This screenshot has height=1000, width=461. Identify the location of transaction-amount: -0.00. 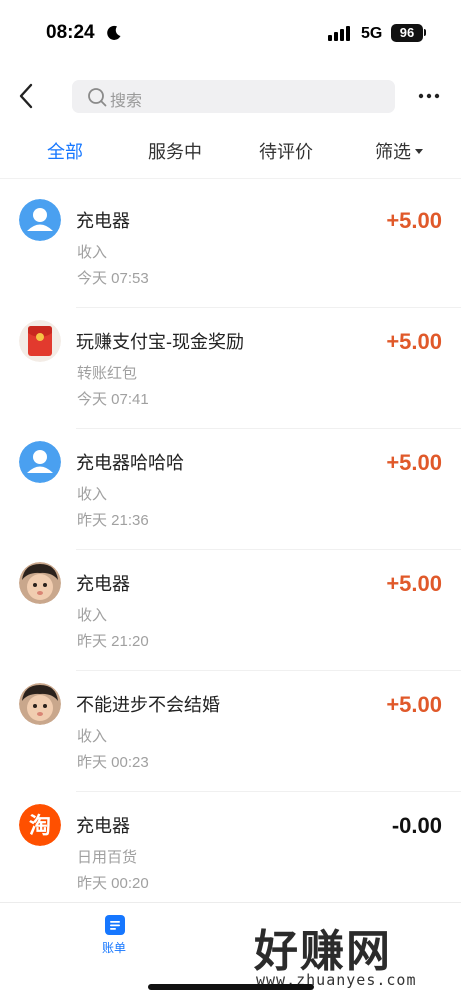
(416, 825).